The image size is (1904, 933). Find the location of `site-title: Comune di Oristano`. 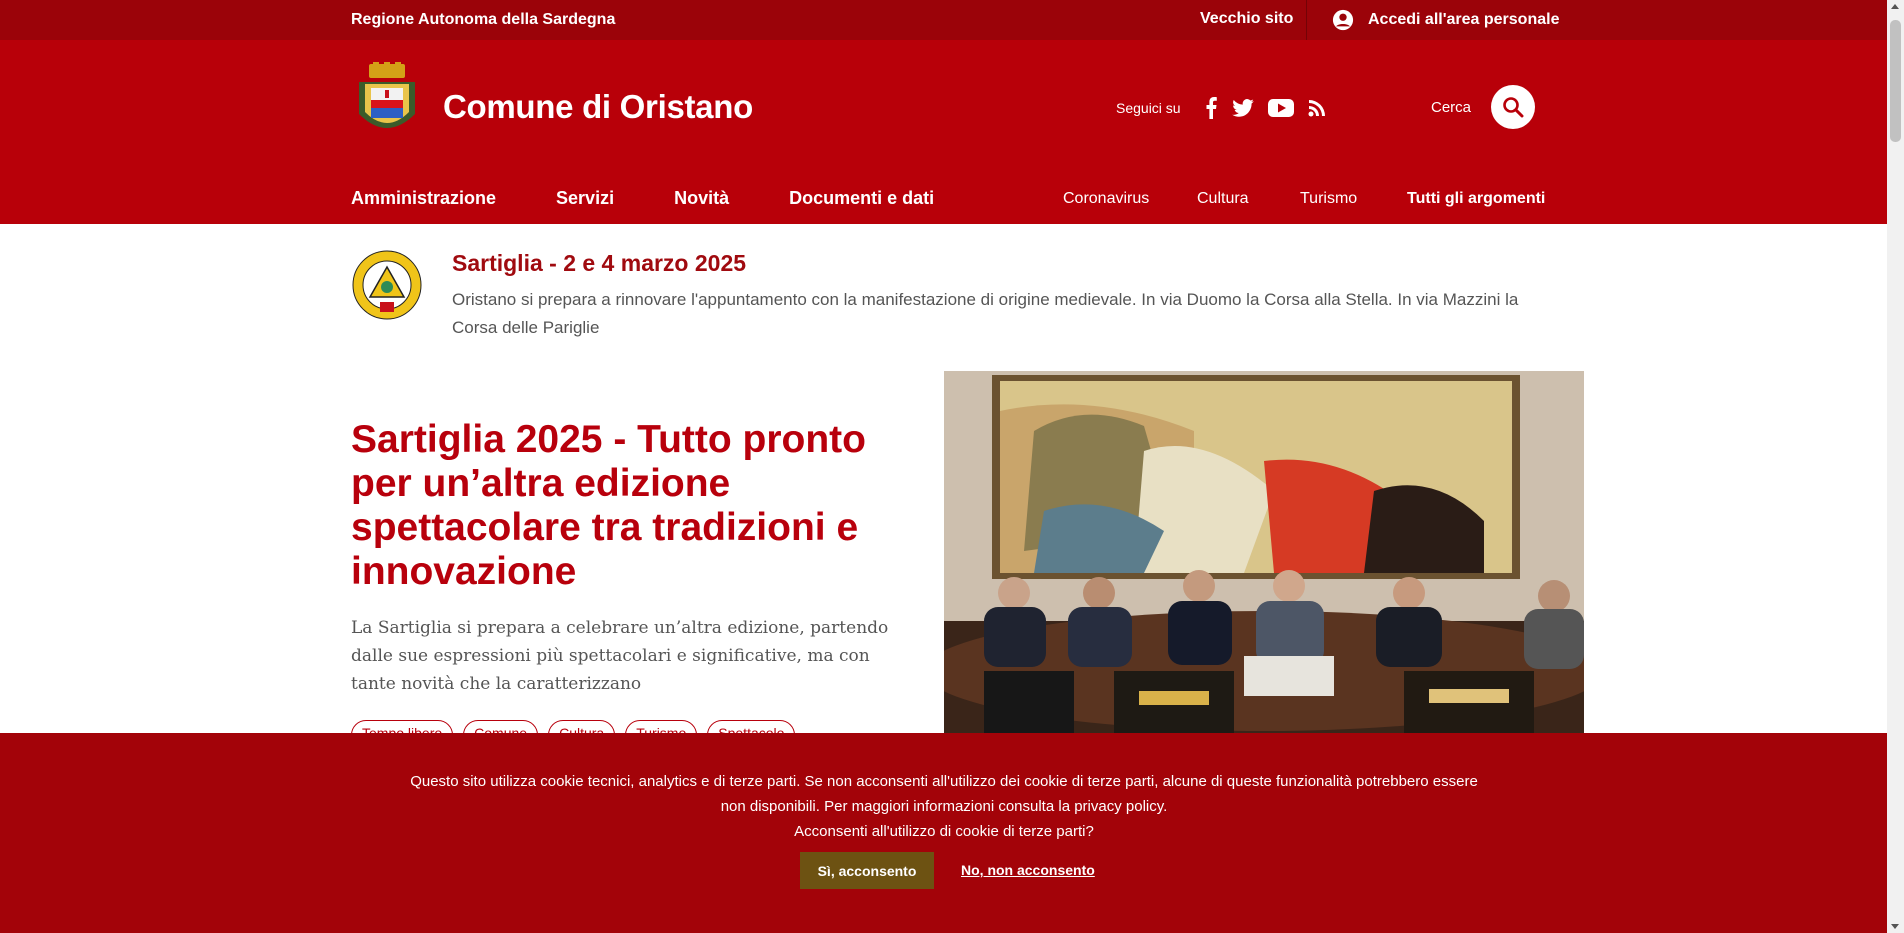

site-title: Comune di Oristano is located at coordinates (598, 107).